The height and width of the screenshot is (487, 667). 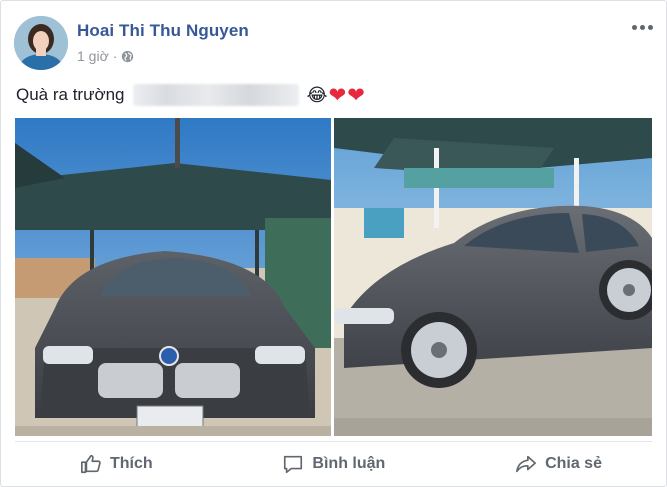 I want to click on like-label: Thích, so click(x=131, y=463).